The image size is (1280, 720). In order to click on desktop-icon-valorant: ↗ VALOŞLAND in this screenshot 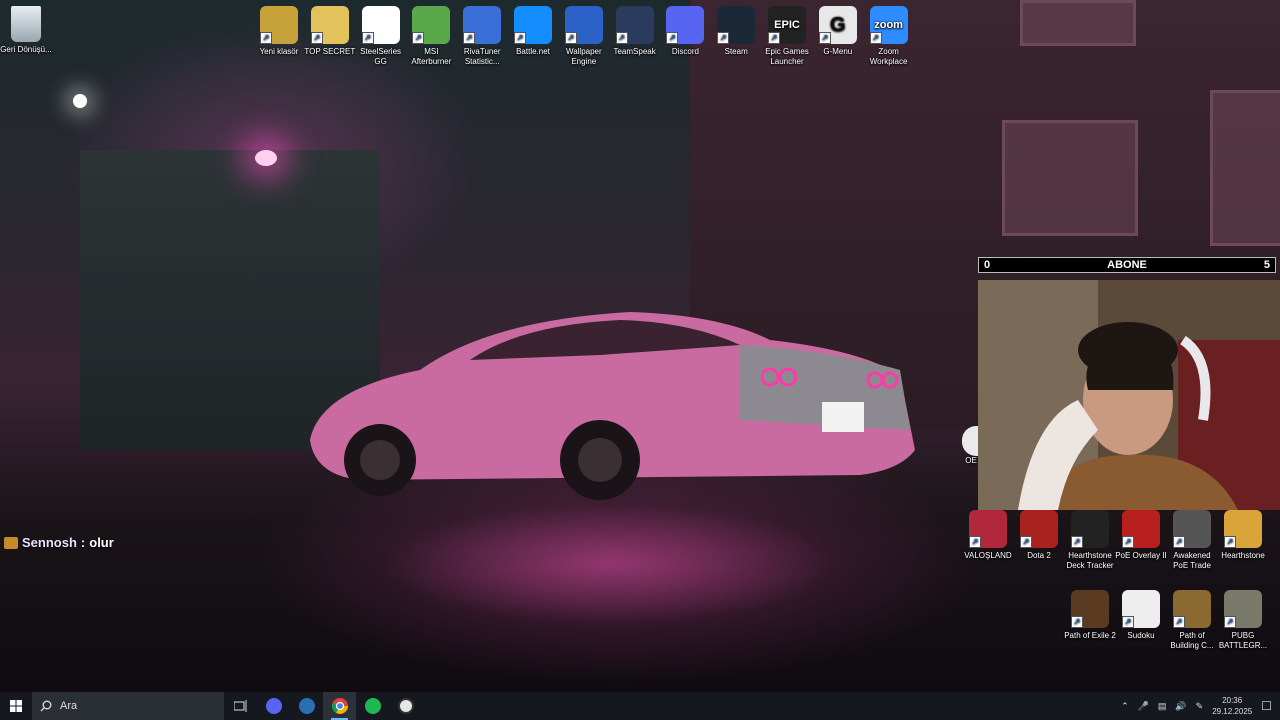, I will do `click(988, 535)`.